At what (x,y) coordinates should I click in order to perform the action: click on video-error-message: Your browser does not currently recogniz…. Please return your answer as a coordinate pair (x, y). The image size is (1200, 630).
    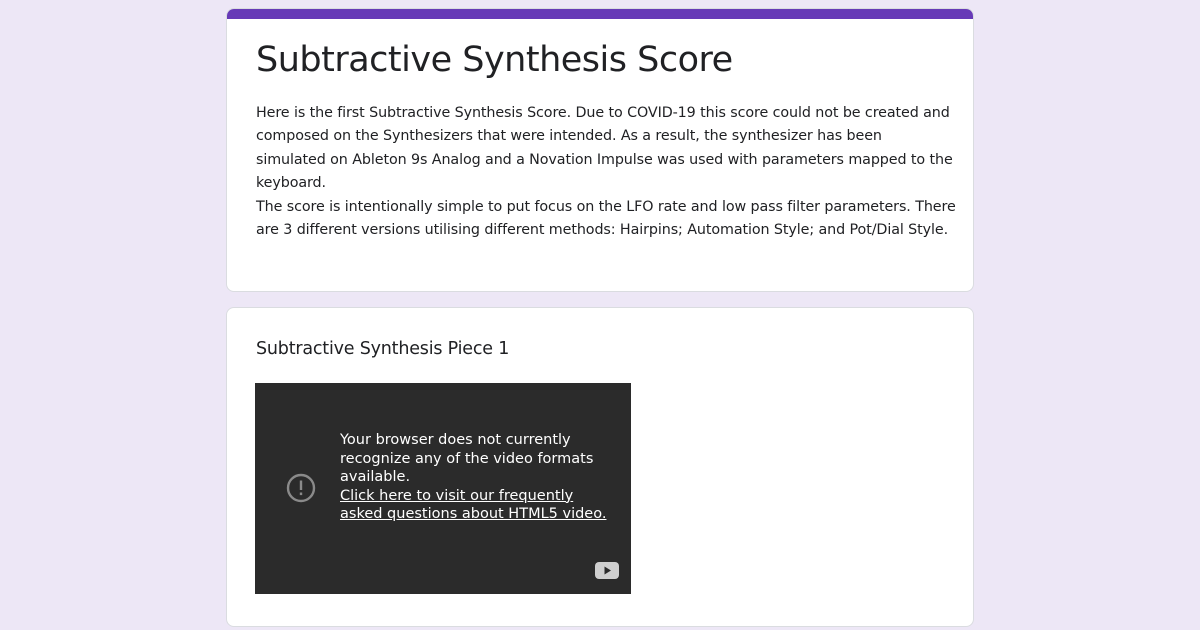
    Looking at the image, I should click on (474, 477).